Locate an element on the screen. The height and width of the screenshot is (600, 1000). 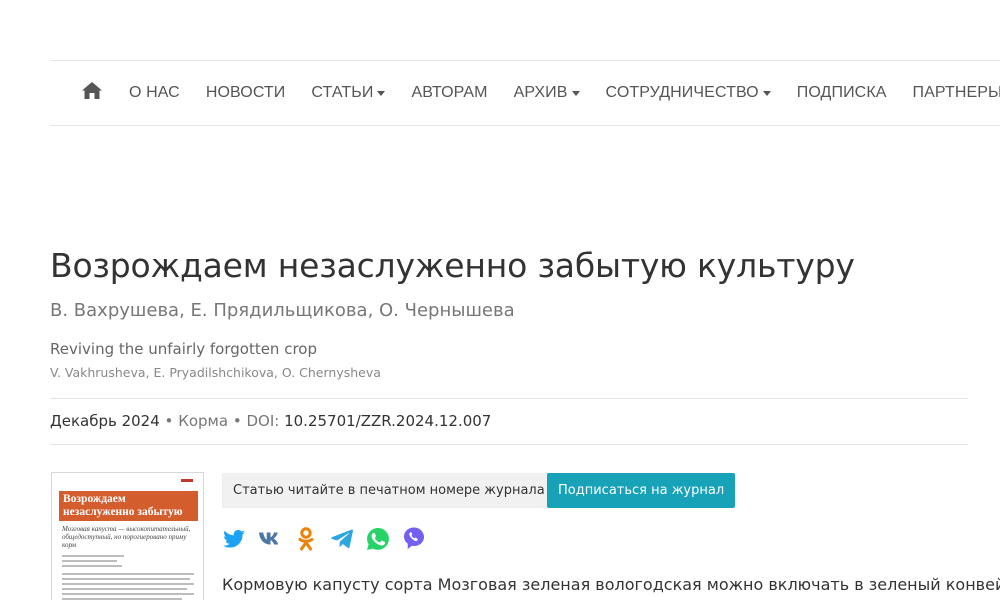
whatsapp-icon is located at coordinates (378, 541).